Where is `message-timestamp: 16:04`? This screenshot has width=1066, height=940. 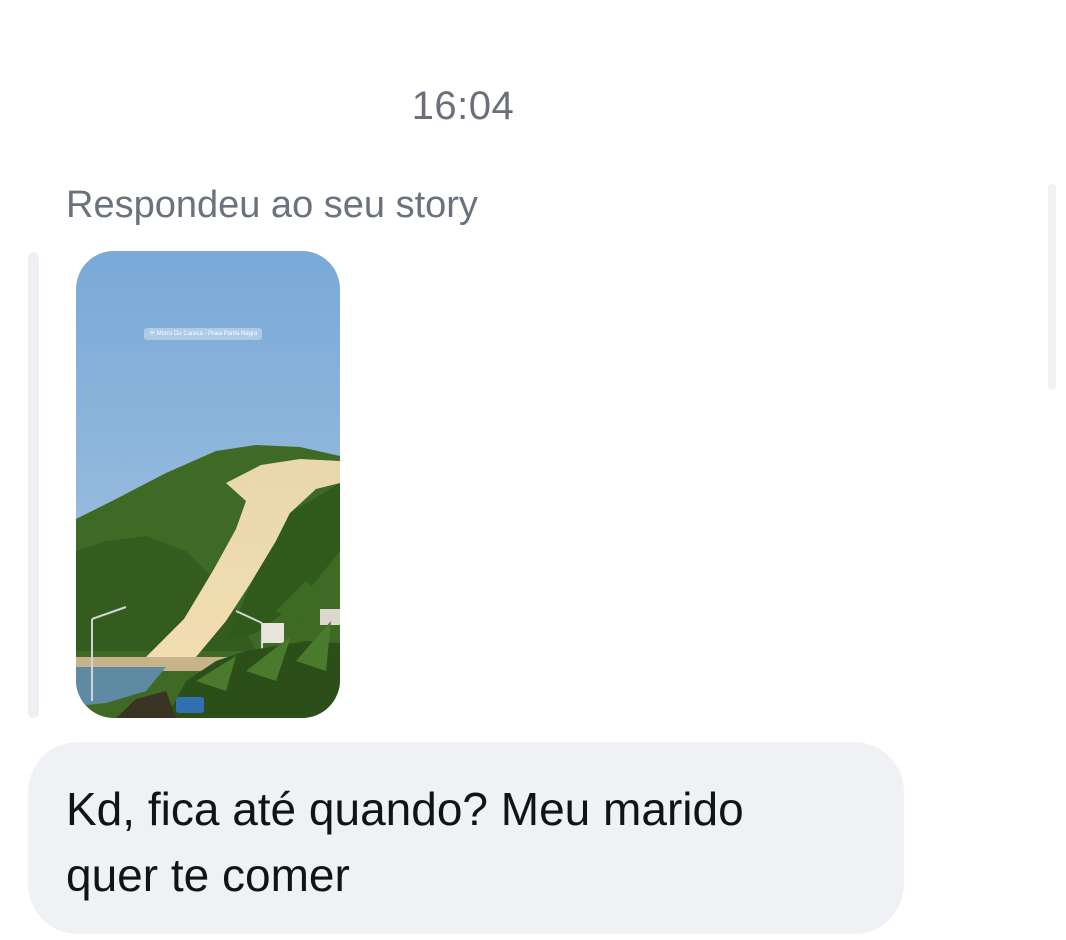 message-timestamp: 16:04 is located at coordinates (463, 106).